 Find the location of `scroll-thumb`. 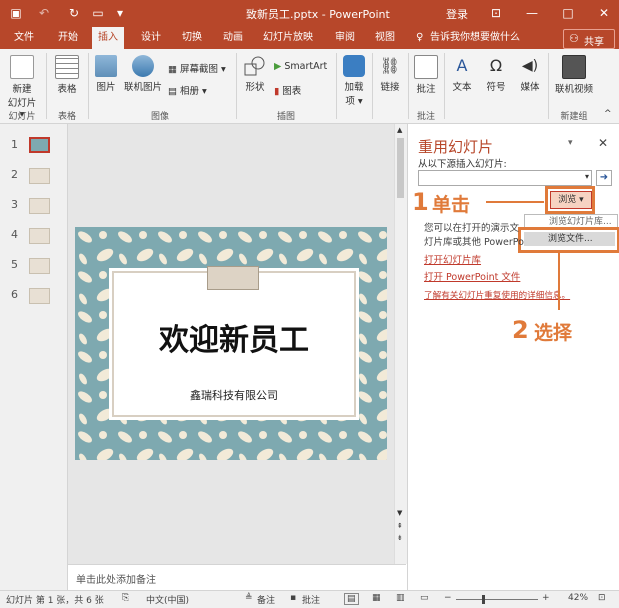

scroll-thumb is located at coordinates (400, 168).